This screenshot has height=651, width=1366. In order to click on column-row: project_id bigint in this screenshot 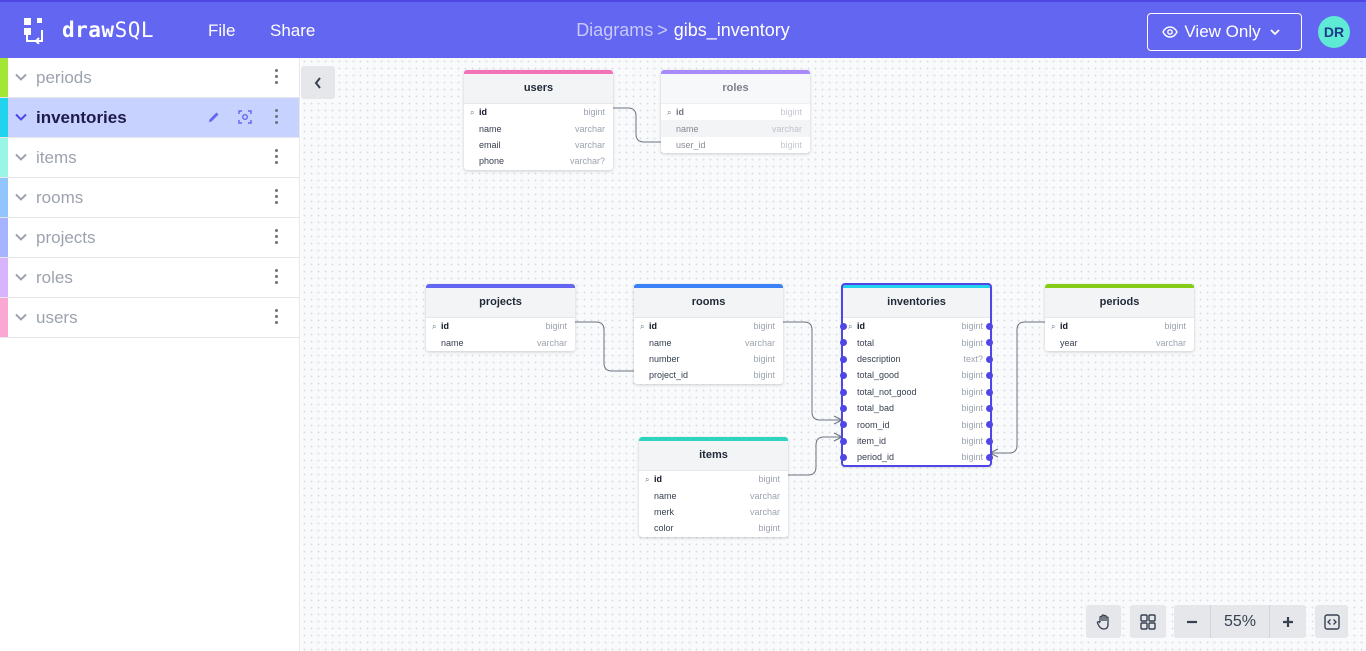, I will do `click(708, 375)`.